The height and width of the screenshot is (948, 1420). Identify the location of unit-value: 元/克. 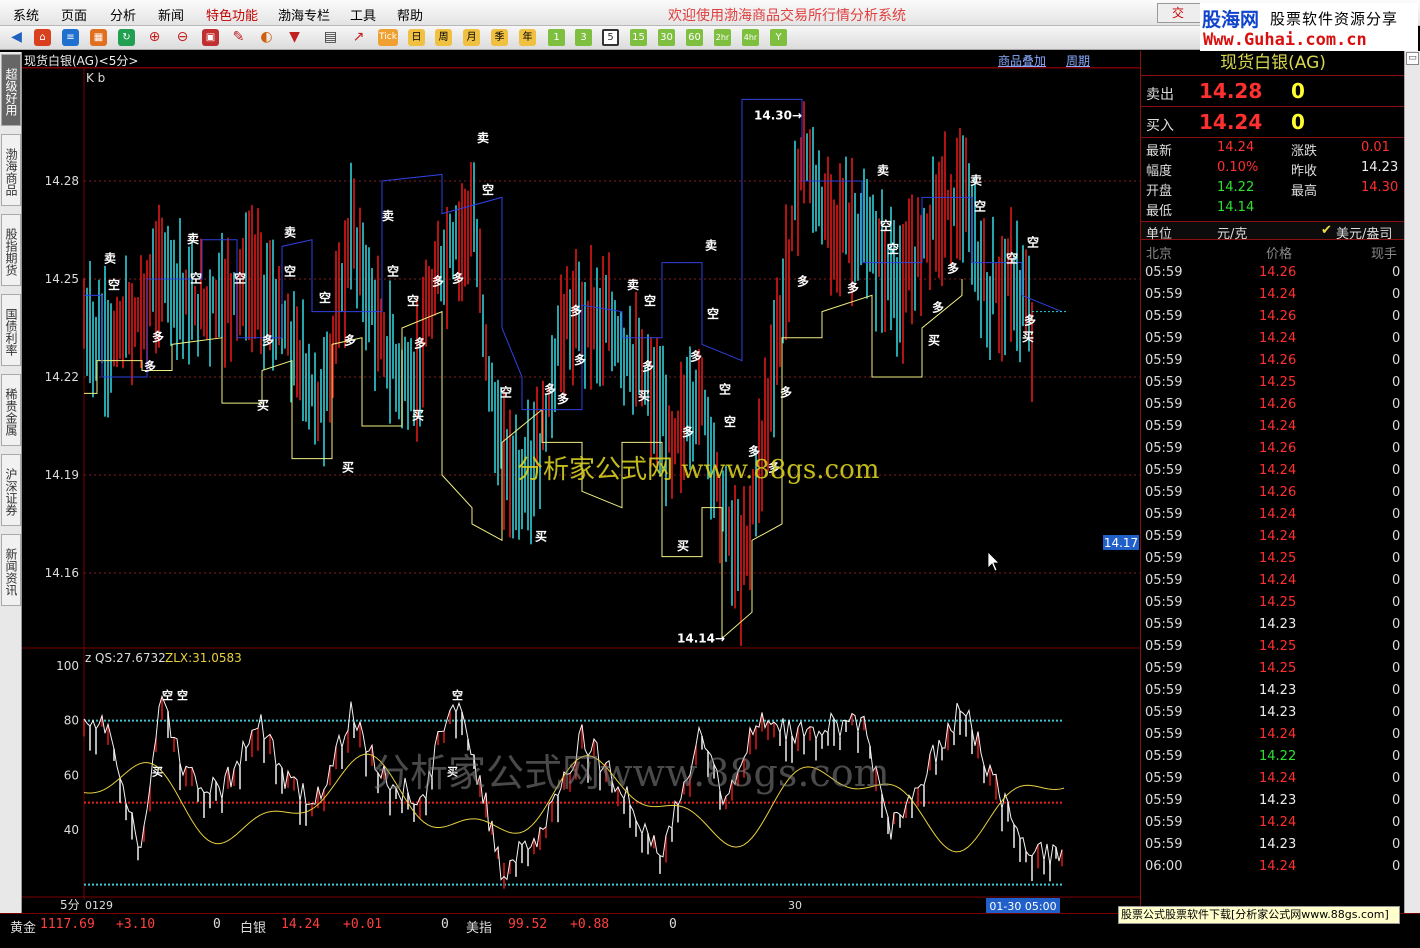
(1232, 234).